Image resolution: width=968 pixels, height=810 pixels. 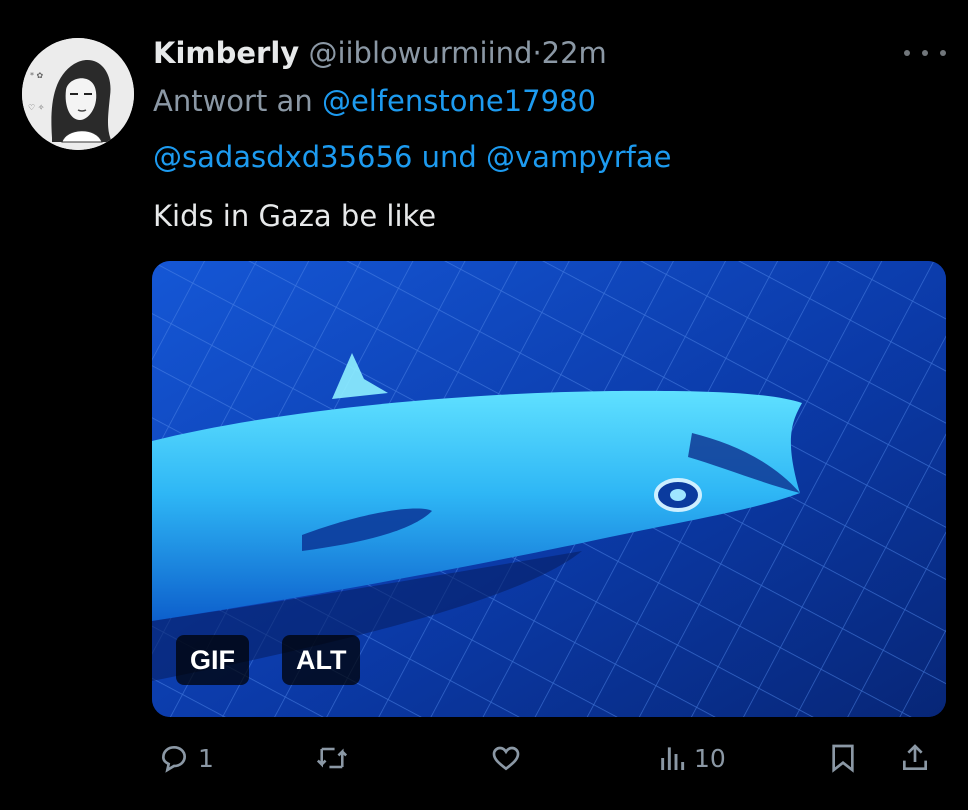 I want to click on reply-context: Antwort an @elfenstone17980, so click(x=374, y=101).